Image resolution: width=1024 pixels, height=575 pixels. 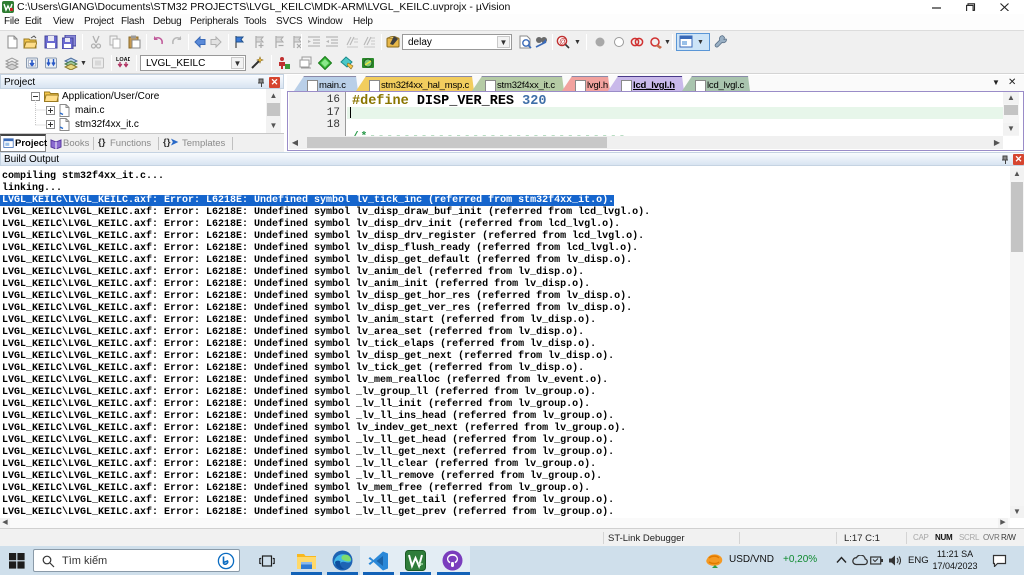 I want to click on svg-text: LOAD, so click(x=123, y=60).